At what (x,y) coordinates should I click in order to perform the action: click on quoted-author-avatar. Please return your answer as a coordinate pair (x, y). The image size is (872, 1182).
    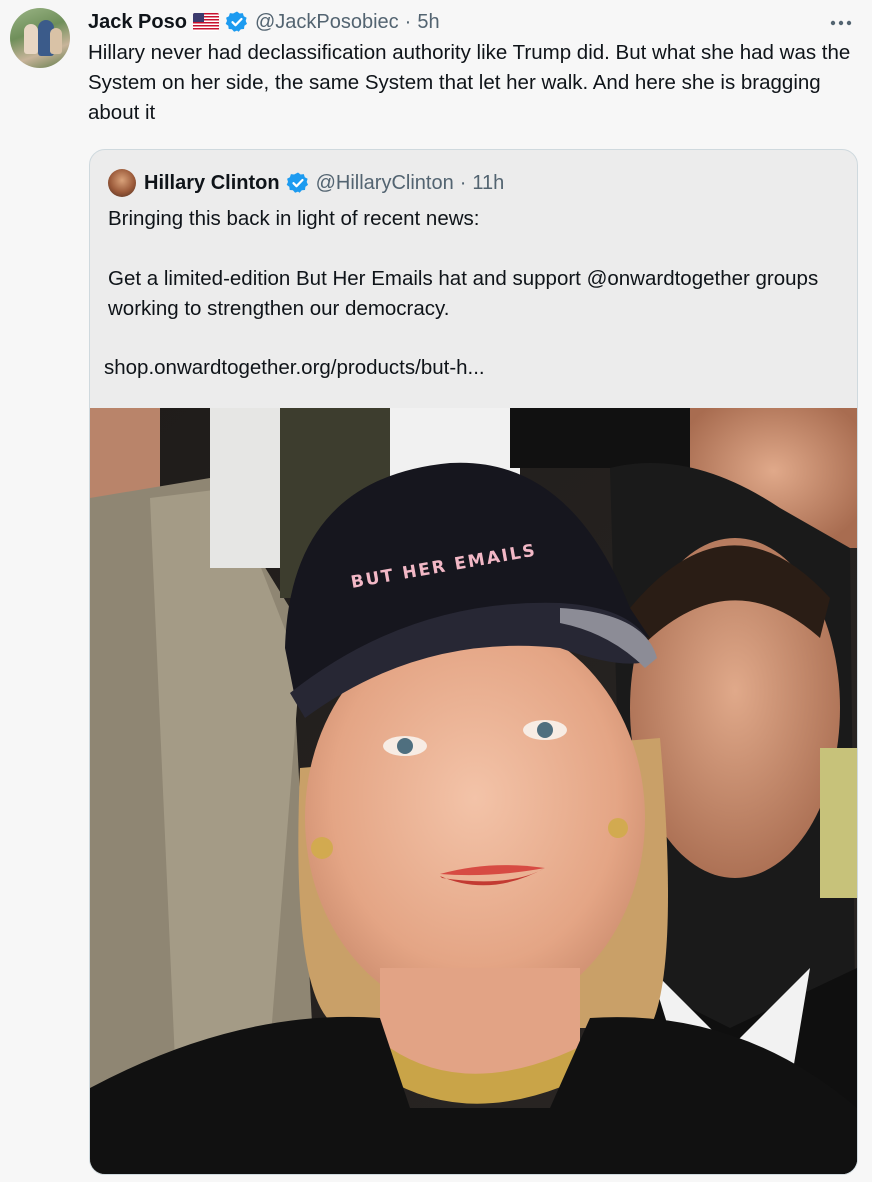
    Looking at the image, I should click on (122, 183).